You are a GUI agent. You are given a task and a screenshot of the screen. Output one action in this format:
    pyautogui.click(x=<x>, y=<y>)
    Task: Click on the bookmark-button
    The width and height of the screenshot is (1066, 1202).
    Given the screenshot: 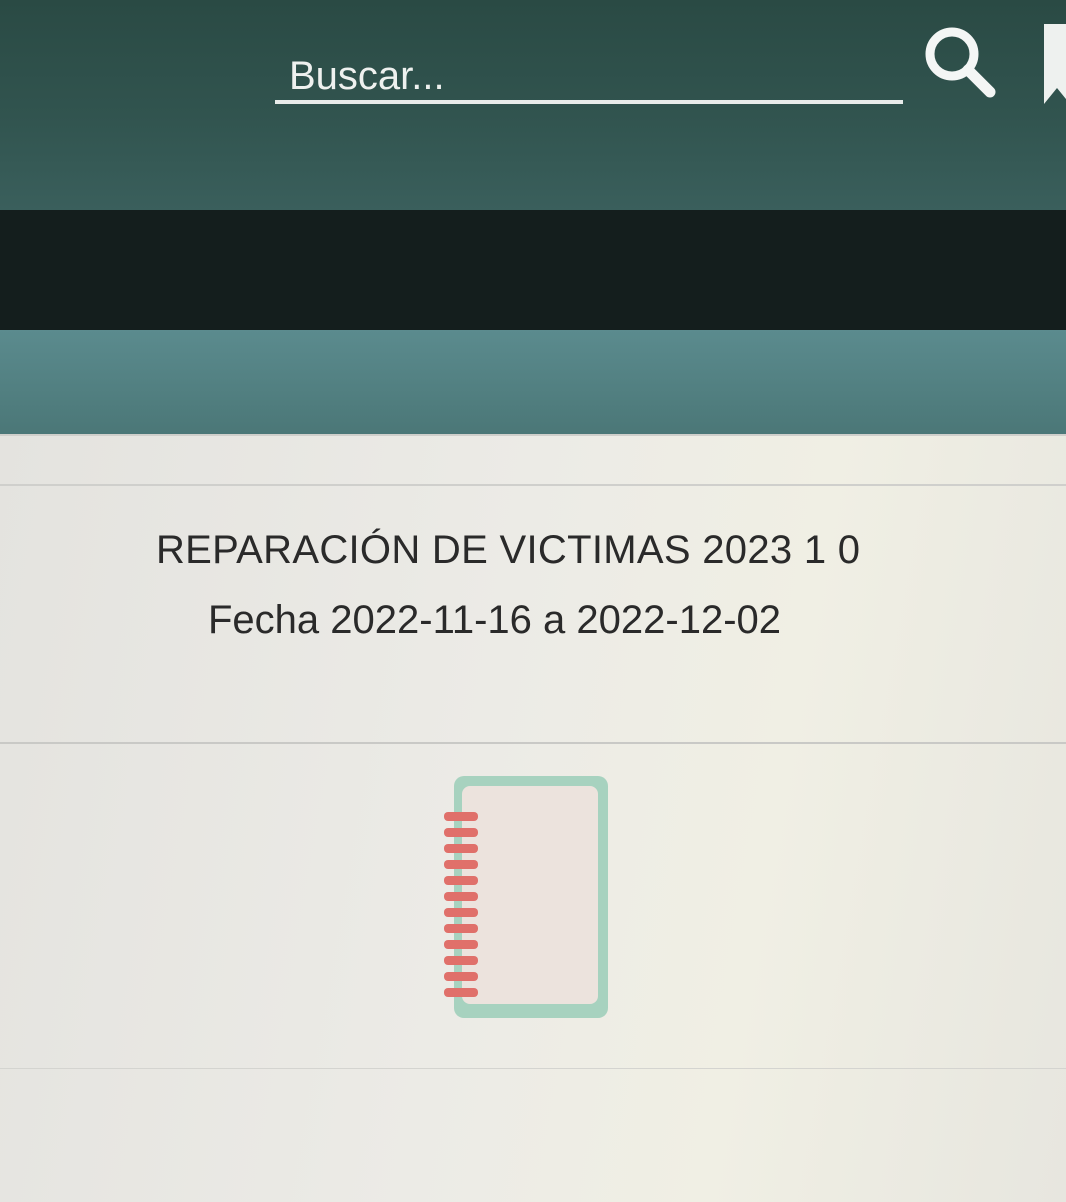 What is the action you would take?
    pyautogui.click(x=1053, y=59)
    